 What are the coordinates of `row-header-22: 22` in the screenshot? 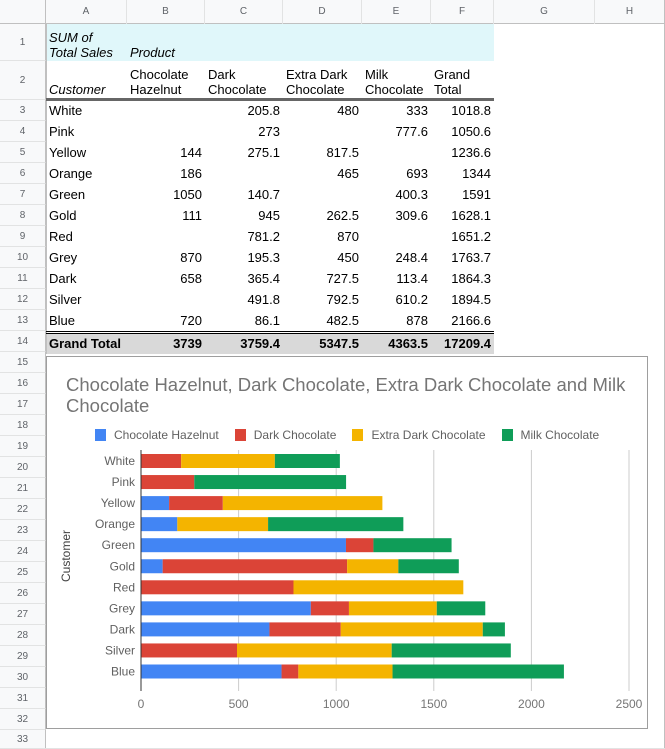 It's located at (23, 509).